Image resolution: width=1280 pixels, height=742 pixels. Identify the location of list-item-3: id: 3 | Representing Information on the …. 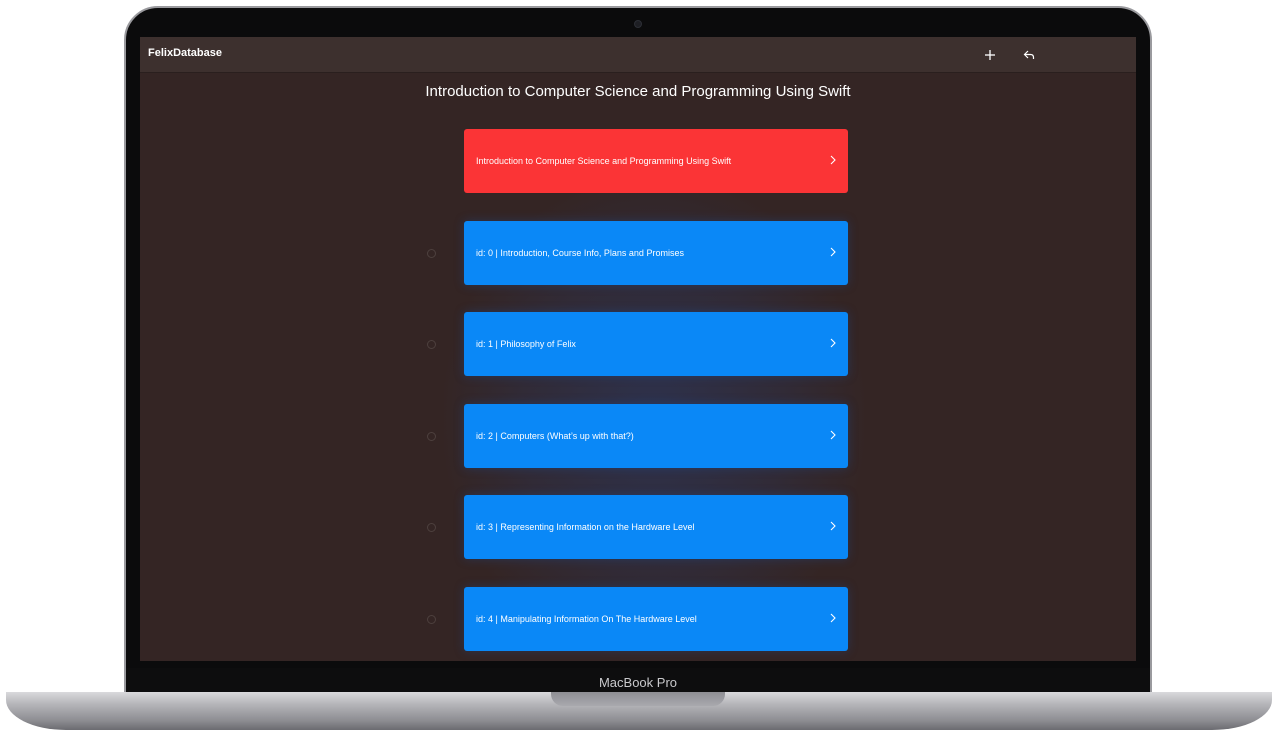
(656, 527).